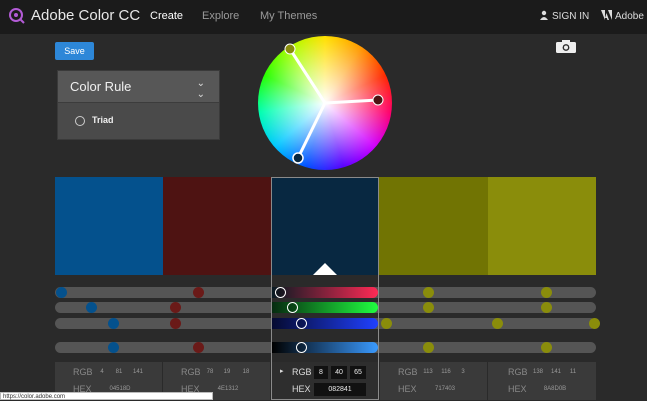 The image size is (647, 401). Describe the element at coordinates (80, 121) in the screenshot. I see `triad-radio` at that location.